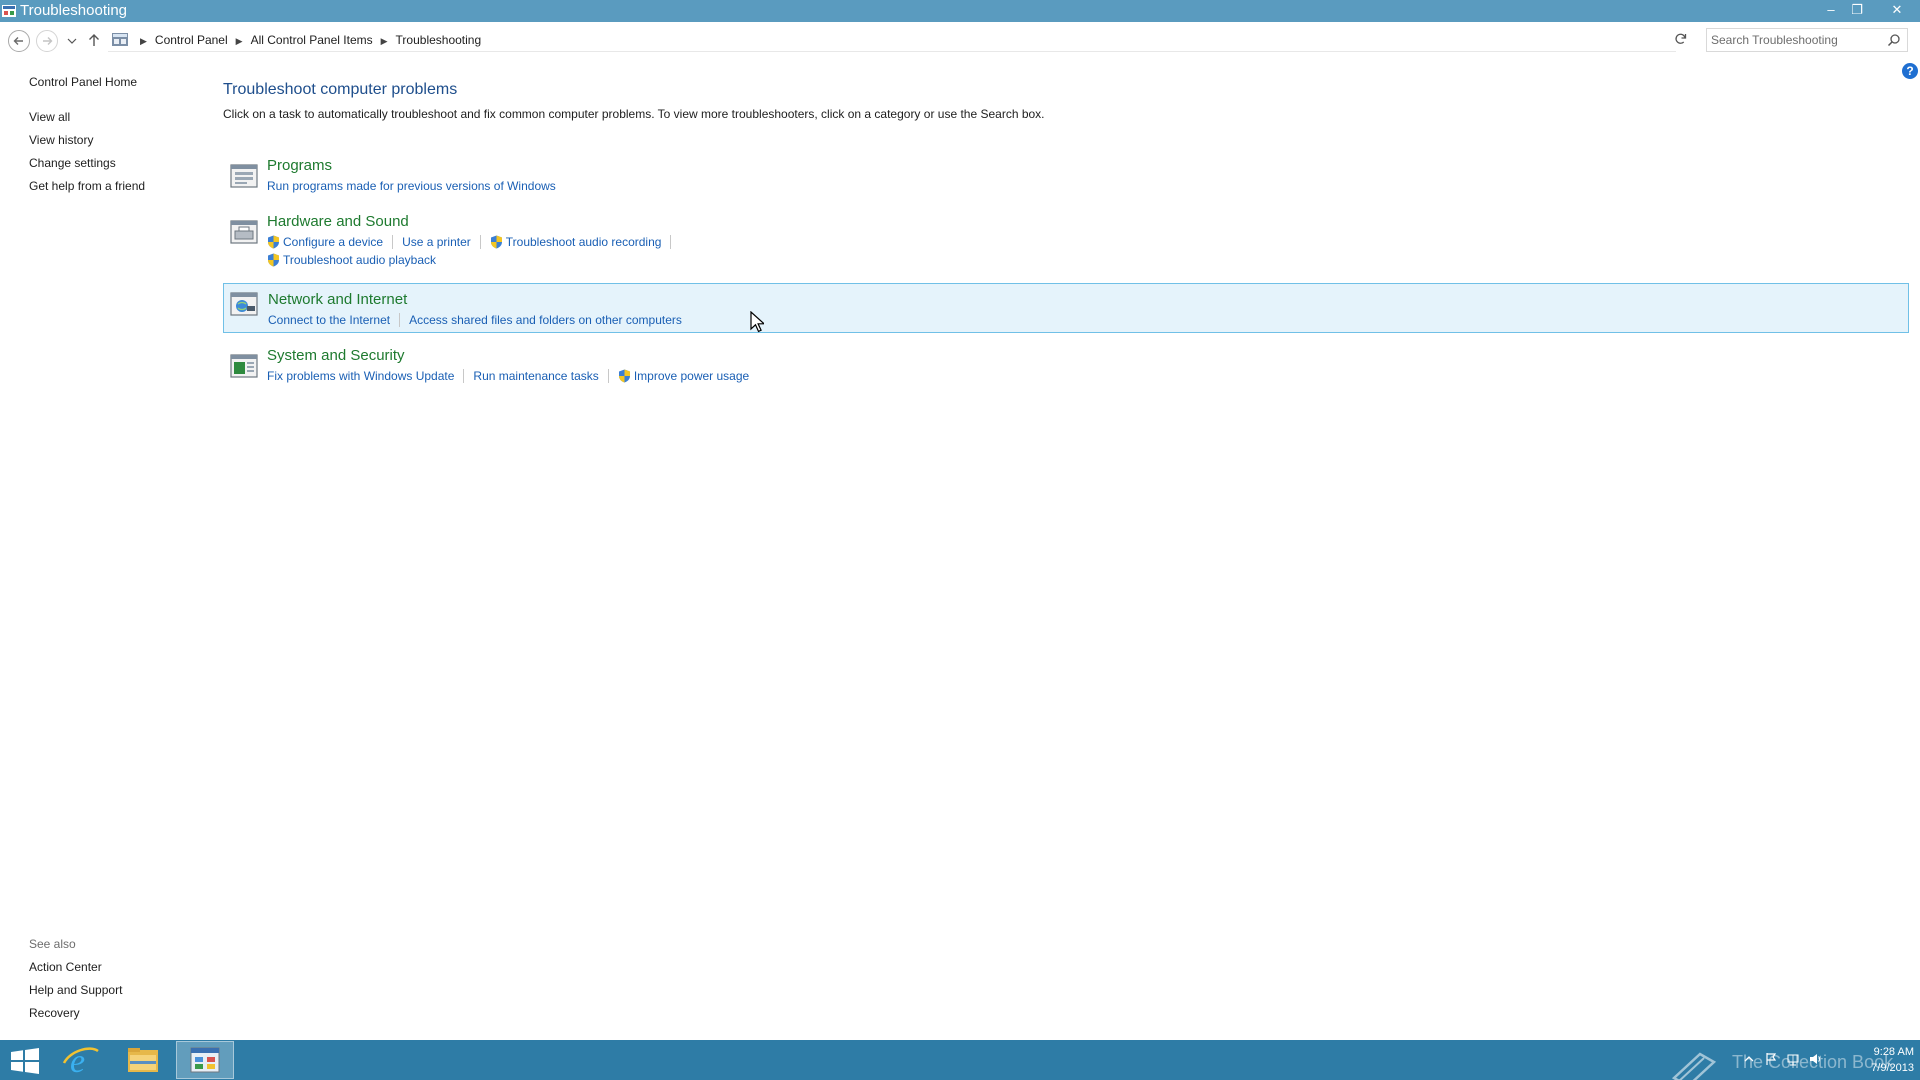 Image resolution: width=1920 pixels, height=1080 pixels. Describe the element at coordinates (960, 1060) in the screenshot. I see `taskbar: e The Collection Book 9:28 AM 7/9/2013` at that location.